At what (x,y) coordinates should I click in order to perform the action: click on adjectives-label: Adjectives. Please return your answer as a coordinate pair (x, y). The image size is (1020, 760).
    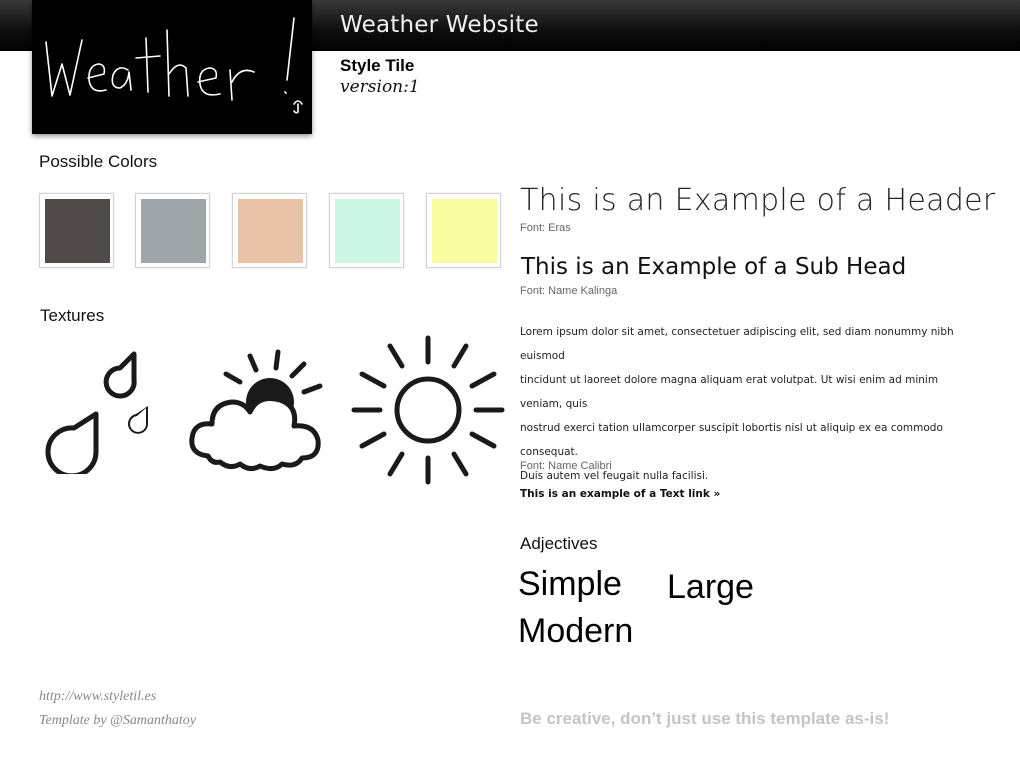
    Looking at the image, I should click on (559, 543).